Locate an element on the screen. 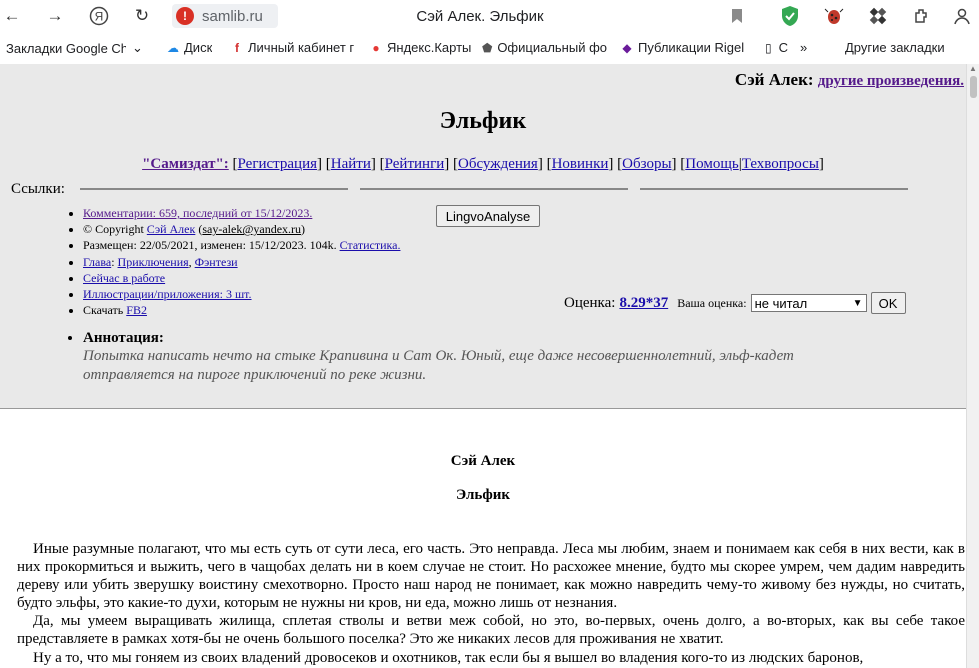  bookmark-label: Личный кабинет г is located at coordinates (301, 47).